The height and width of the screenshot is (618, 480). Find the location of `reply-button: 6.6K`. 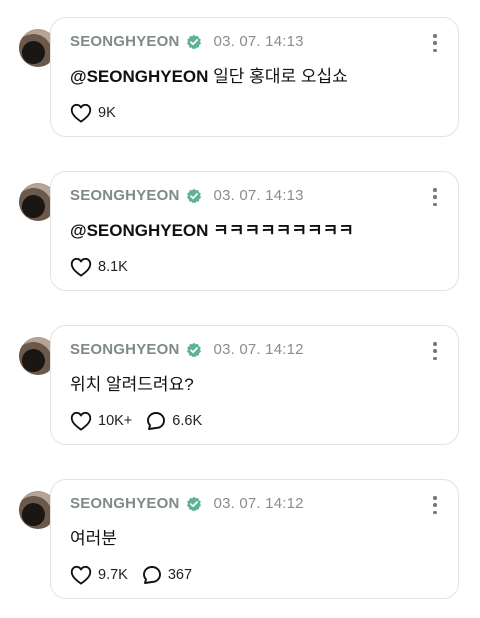

reply-button: 6.6K is located at coordinates (174, 421).